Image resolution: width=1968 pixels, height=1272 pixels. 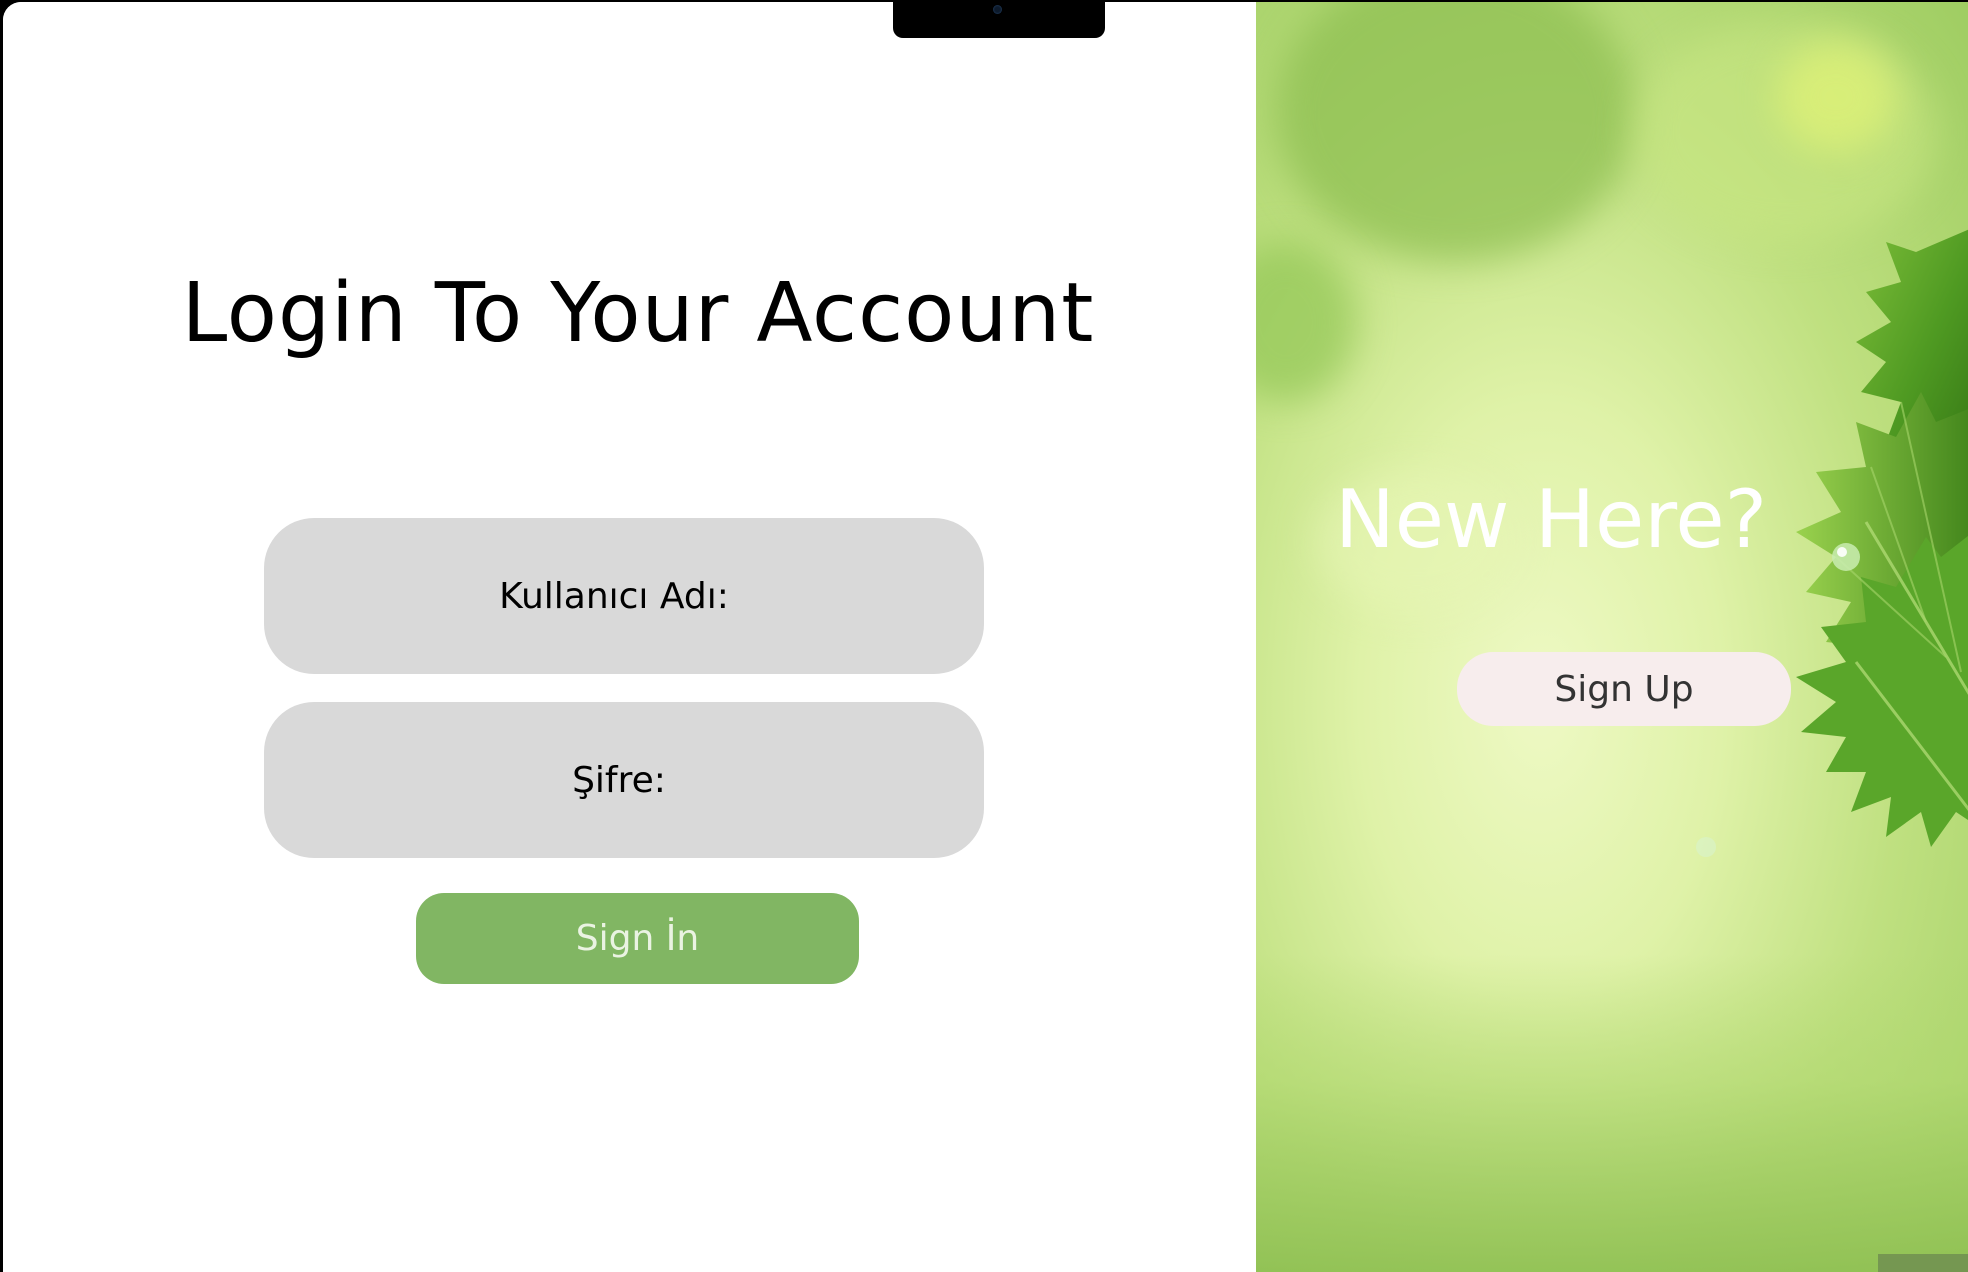 What do you see at coordinates (1624, 689) in the screenshot?
I see `sign-up-button: Sign Up` at bounding box center [1624, 689].